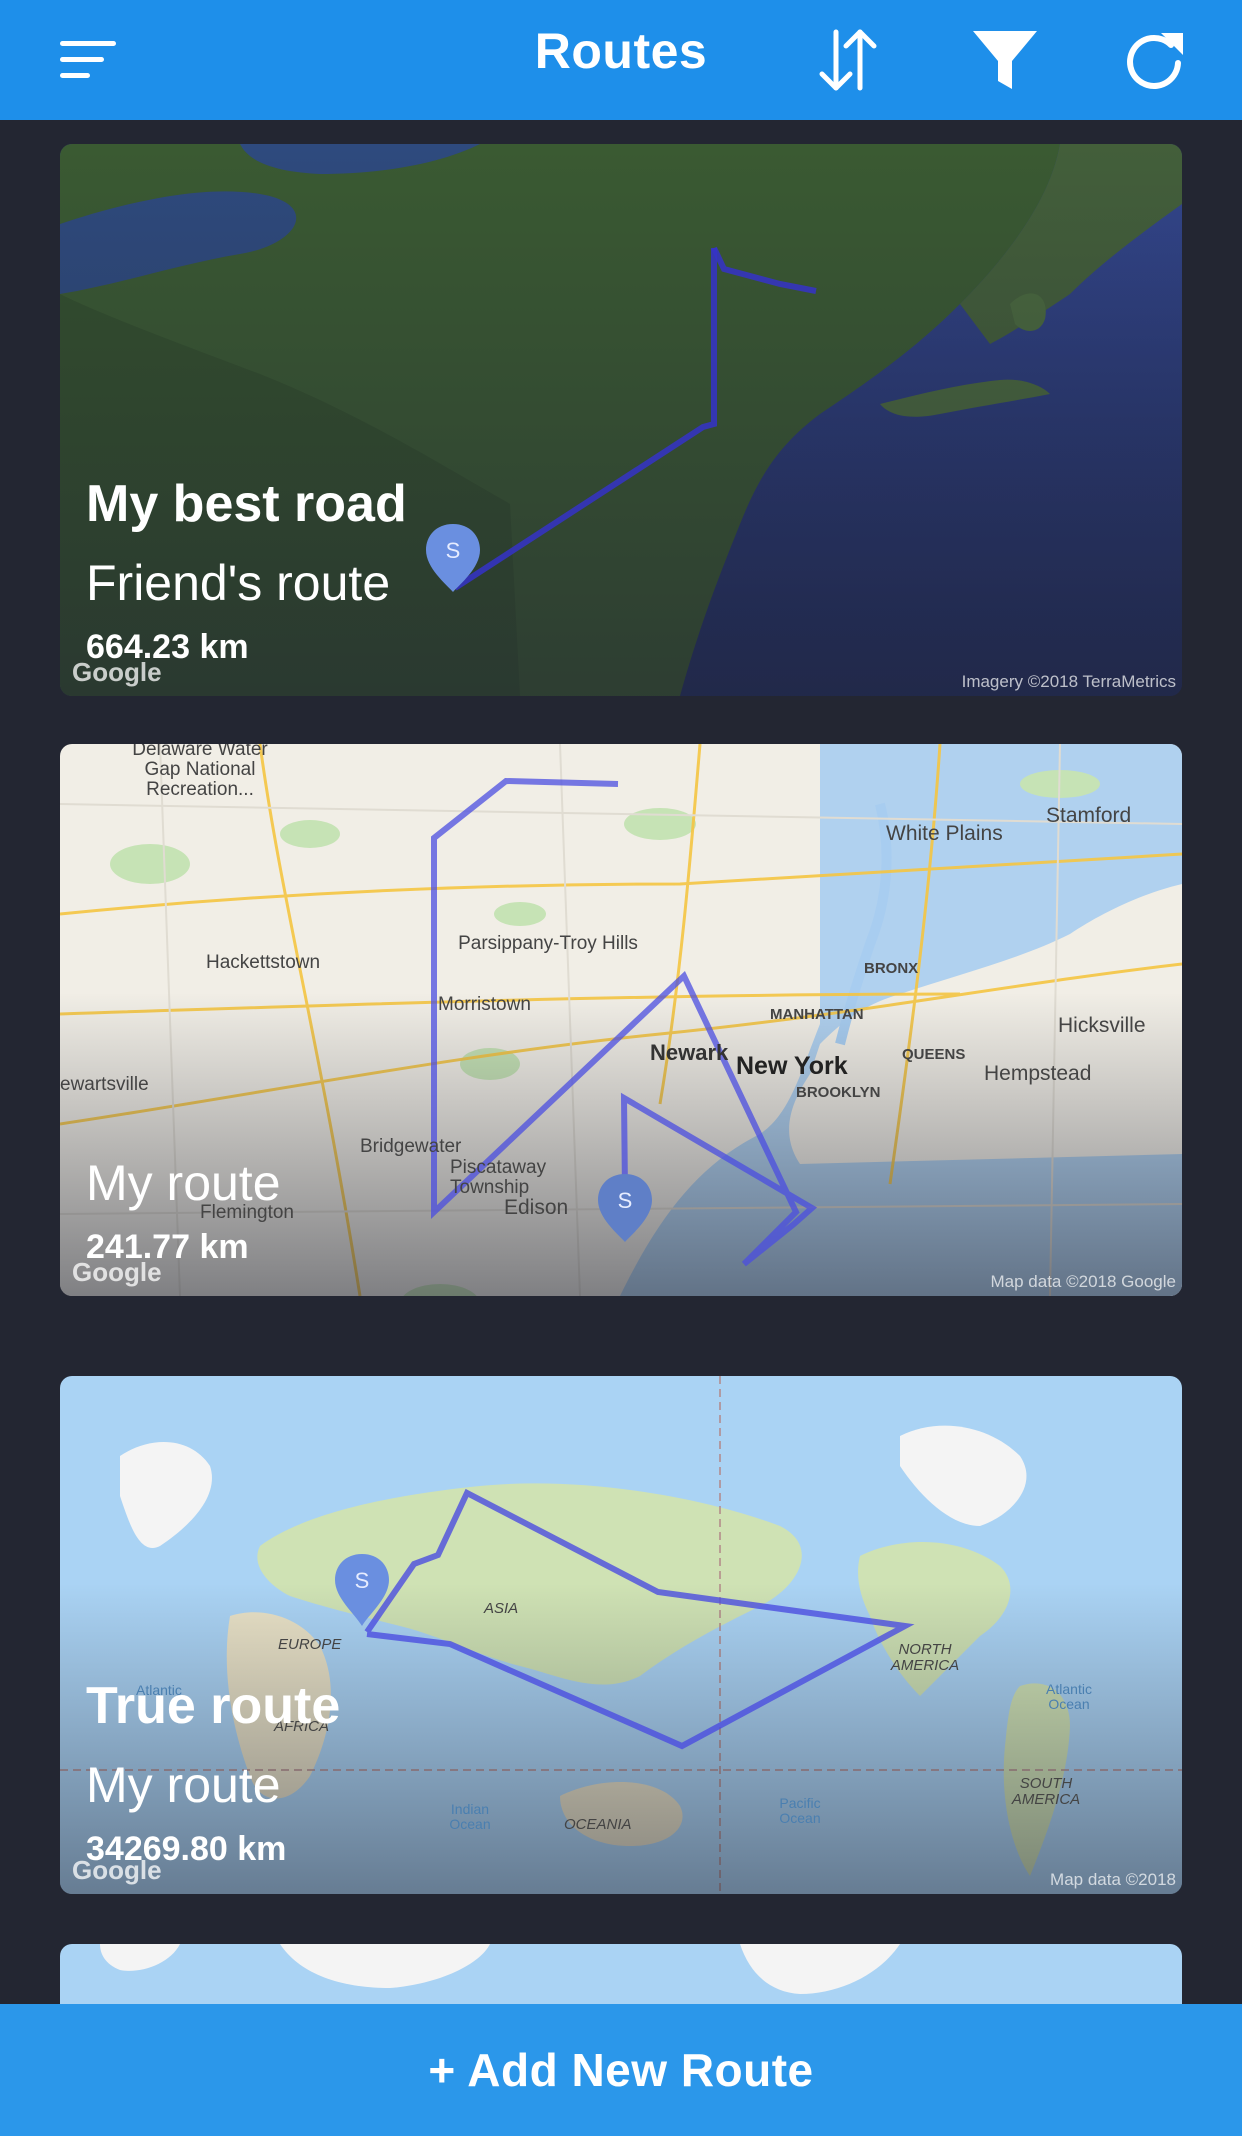 The width and height of the screenshot is (1242, 2136). I want to click on sort-button, so click(848, 60).